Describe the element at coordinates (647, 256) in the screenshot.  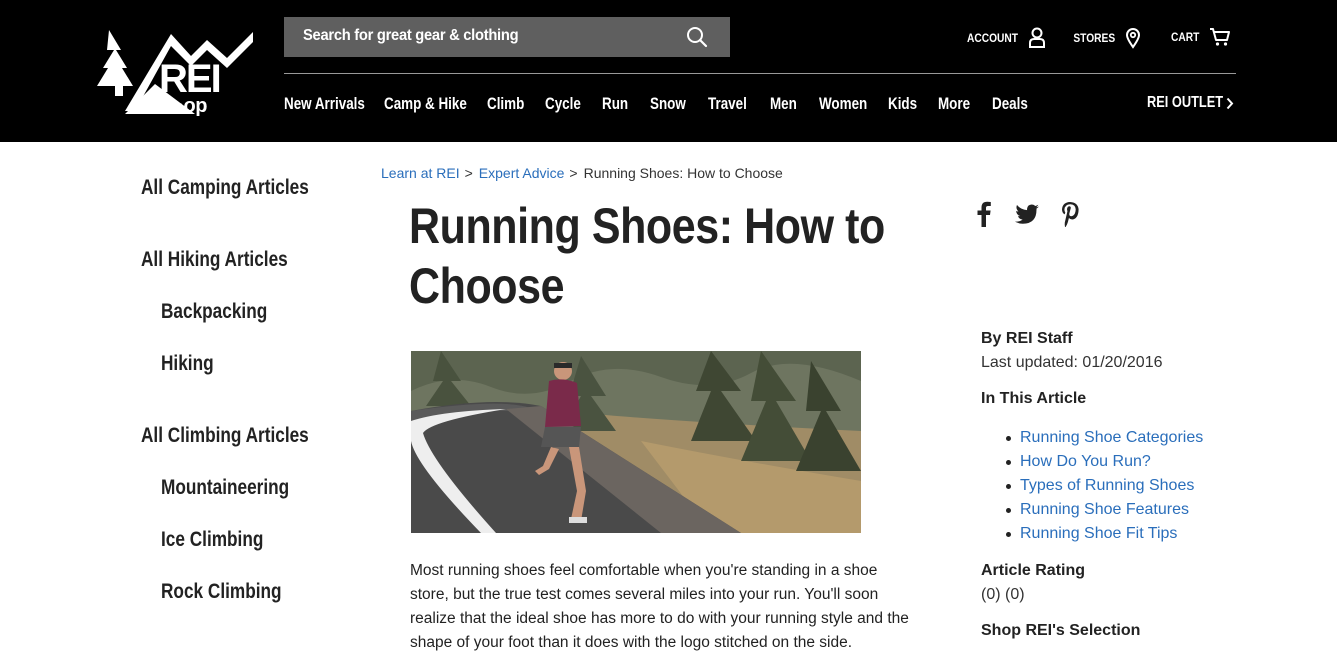
I see `page-title: Running Shoes: How to Choose` at that location.